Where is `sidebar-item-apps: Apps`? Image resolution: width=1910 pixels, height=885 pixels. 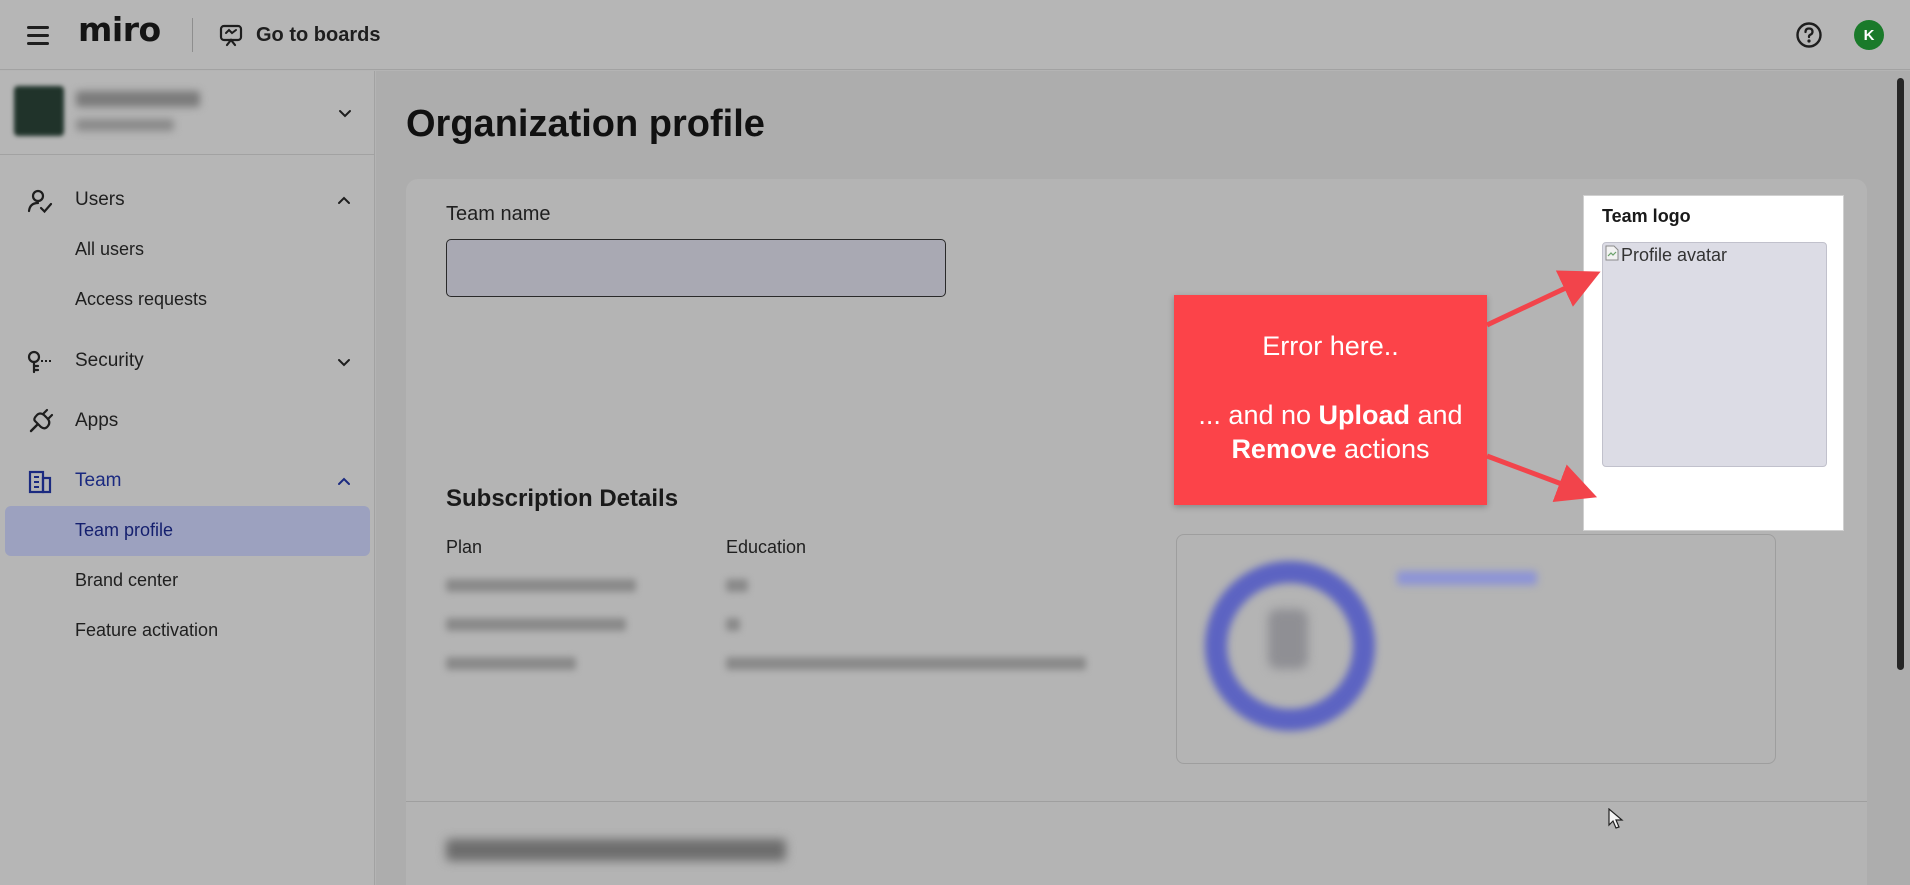 sidebar-item-apps: Apps is located at coordinates (187, 421).